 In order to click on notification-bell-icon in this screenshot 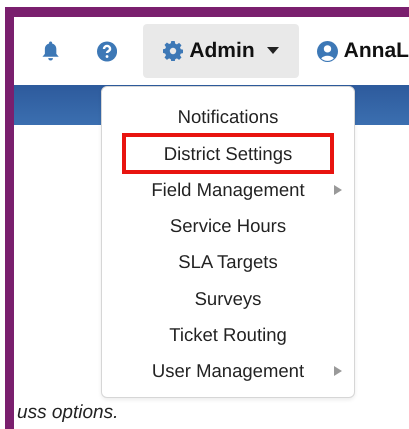, I will do `click(51, 51)`.